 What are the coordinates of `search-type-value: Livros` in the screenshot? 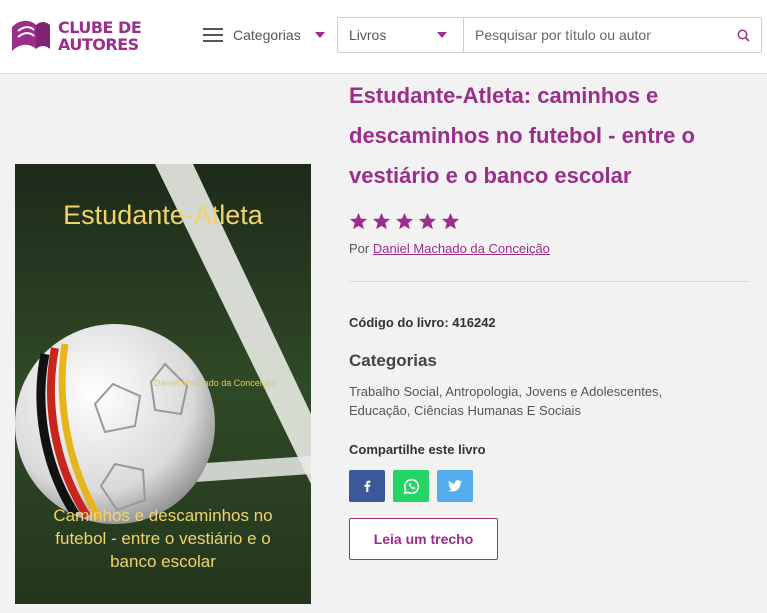 It's located at (368, 35).